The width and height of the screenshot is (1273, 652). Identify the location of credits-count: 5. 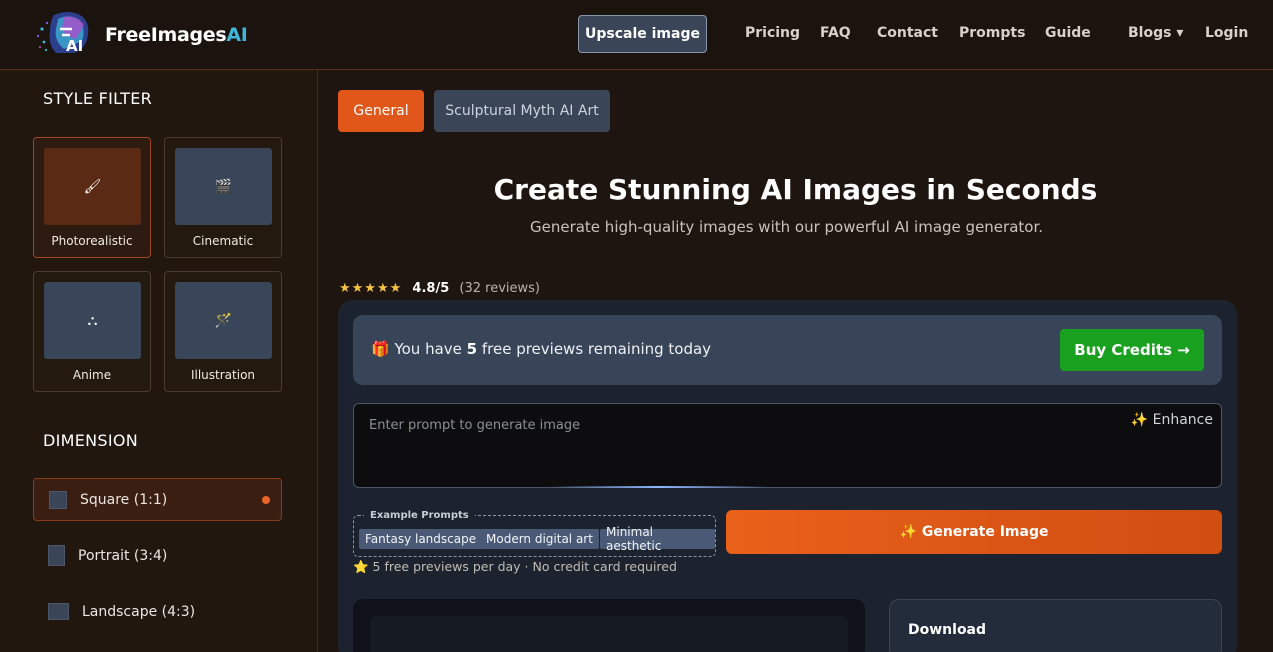
(472, 349).